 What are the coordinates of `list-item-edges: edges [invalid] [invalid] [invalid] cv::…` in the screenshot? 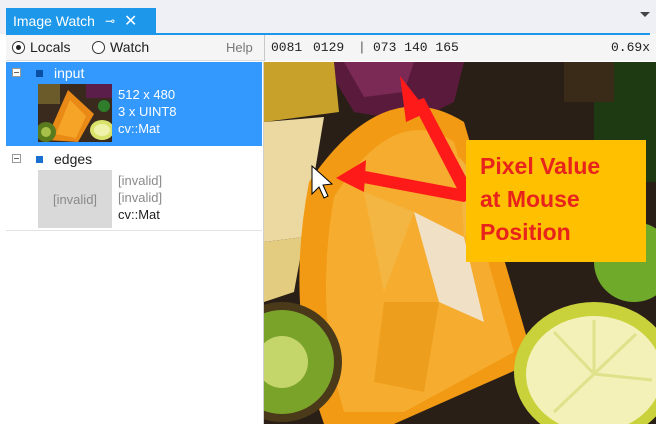 It's located at (134, 190).